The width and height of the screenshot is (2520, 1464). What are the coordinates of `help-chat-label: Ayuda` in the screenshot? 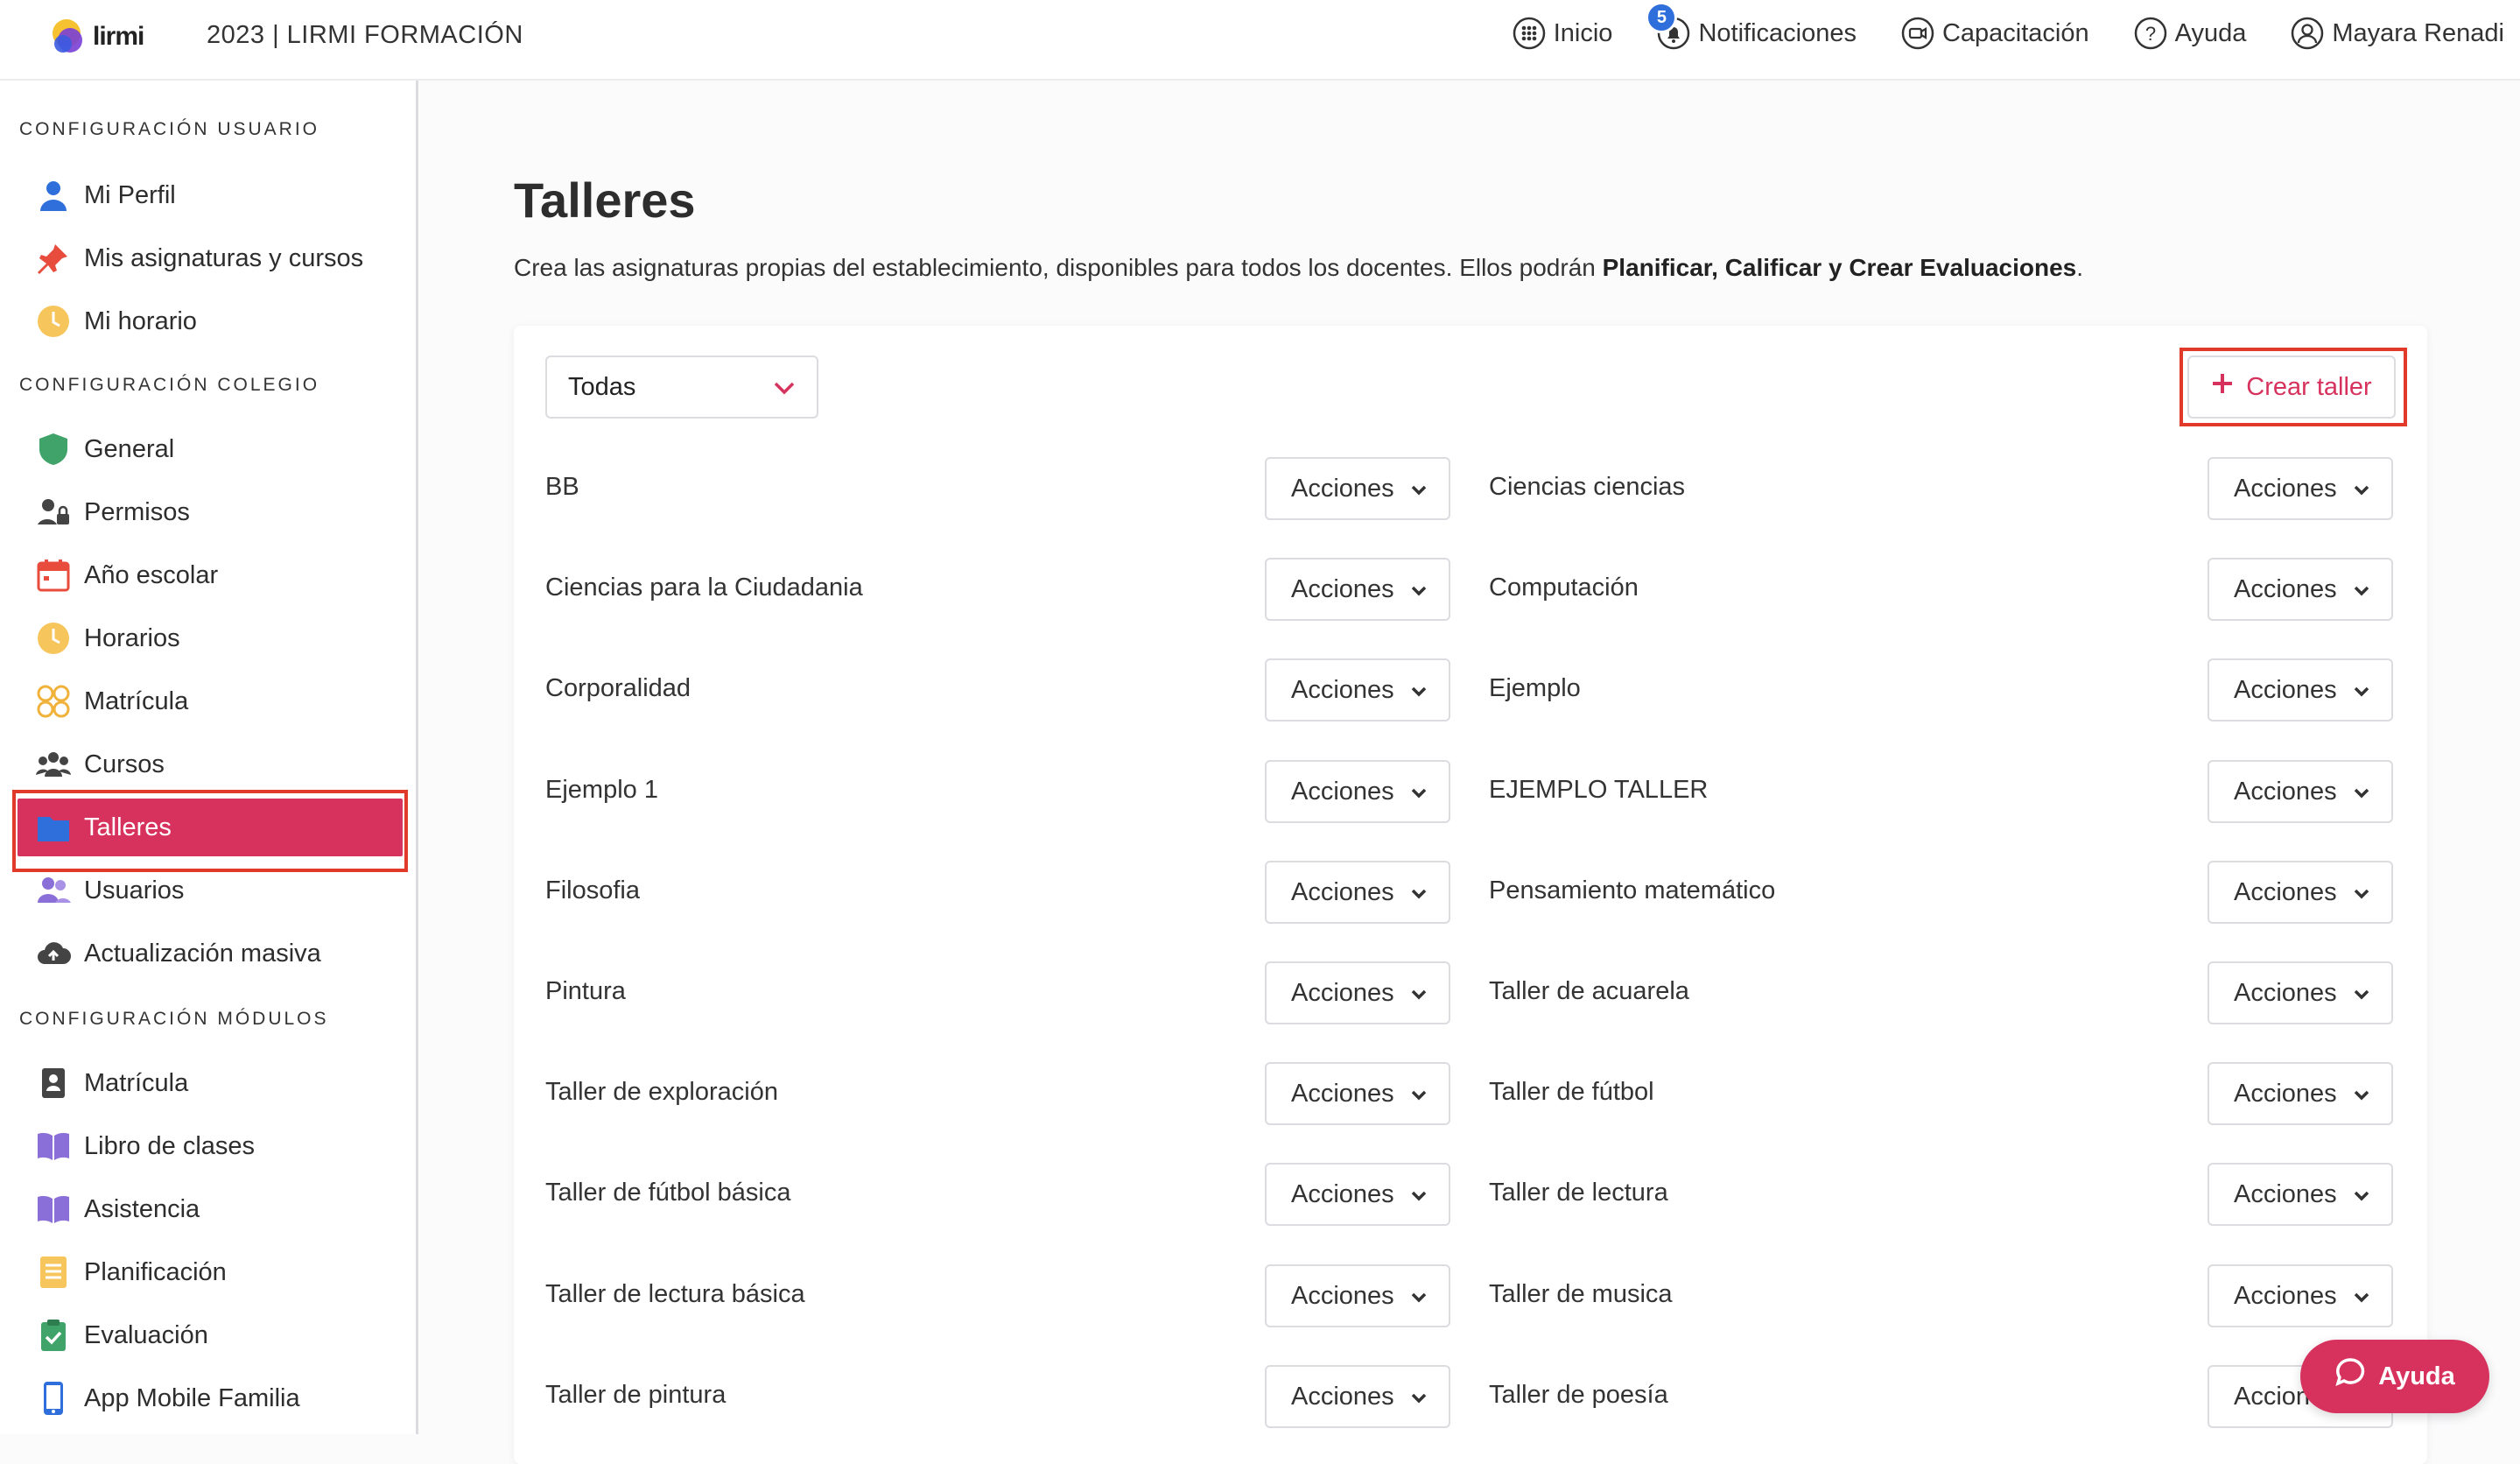 It's located at (2416, 1376).